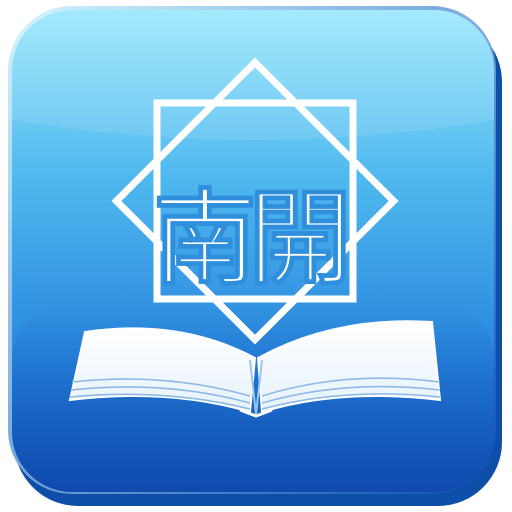 This screenshot has height=512, width=512. What do you see at coordinates (205, 239) in the screenshot?
I see `glyph-nan: 南` at bounding box center [205, 239].